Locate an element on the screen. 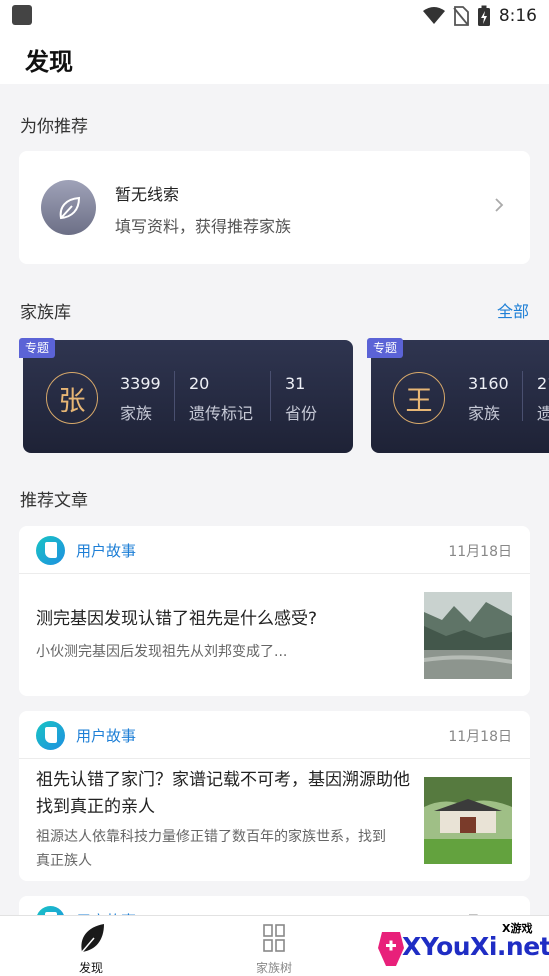 Image resolution: width=549 pixels, height=976 pixels. page-title: 发现 is located at coordinates (49, 62).